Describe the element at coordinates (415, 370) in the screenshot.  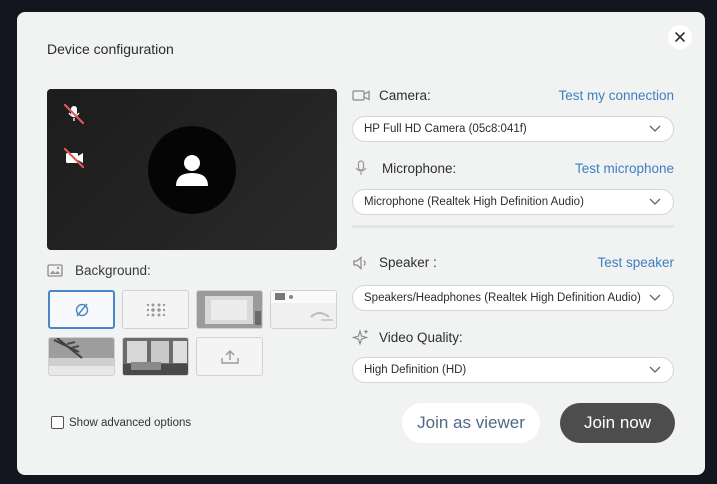
I see `video-quality-select-value: High Definition (HD)` at that location.